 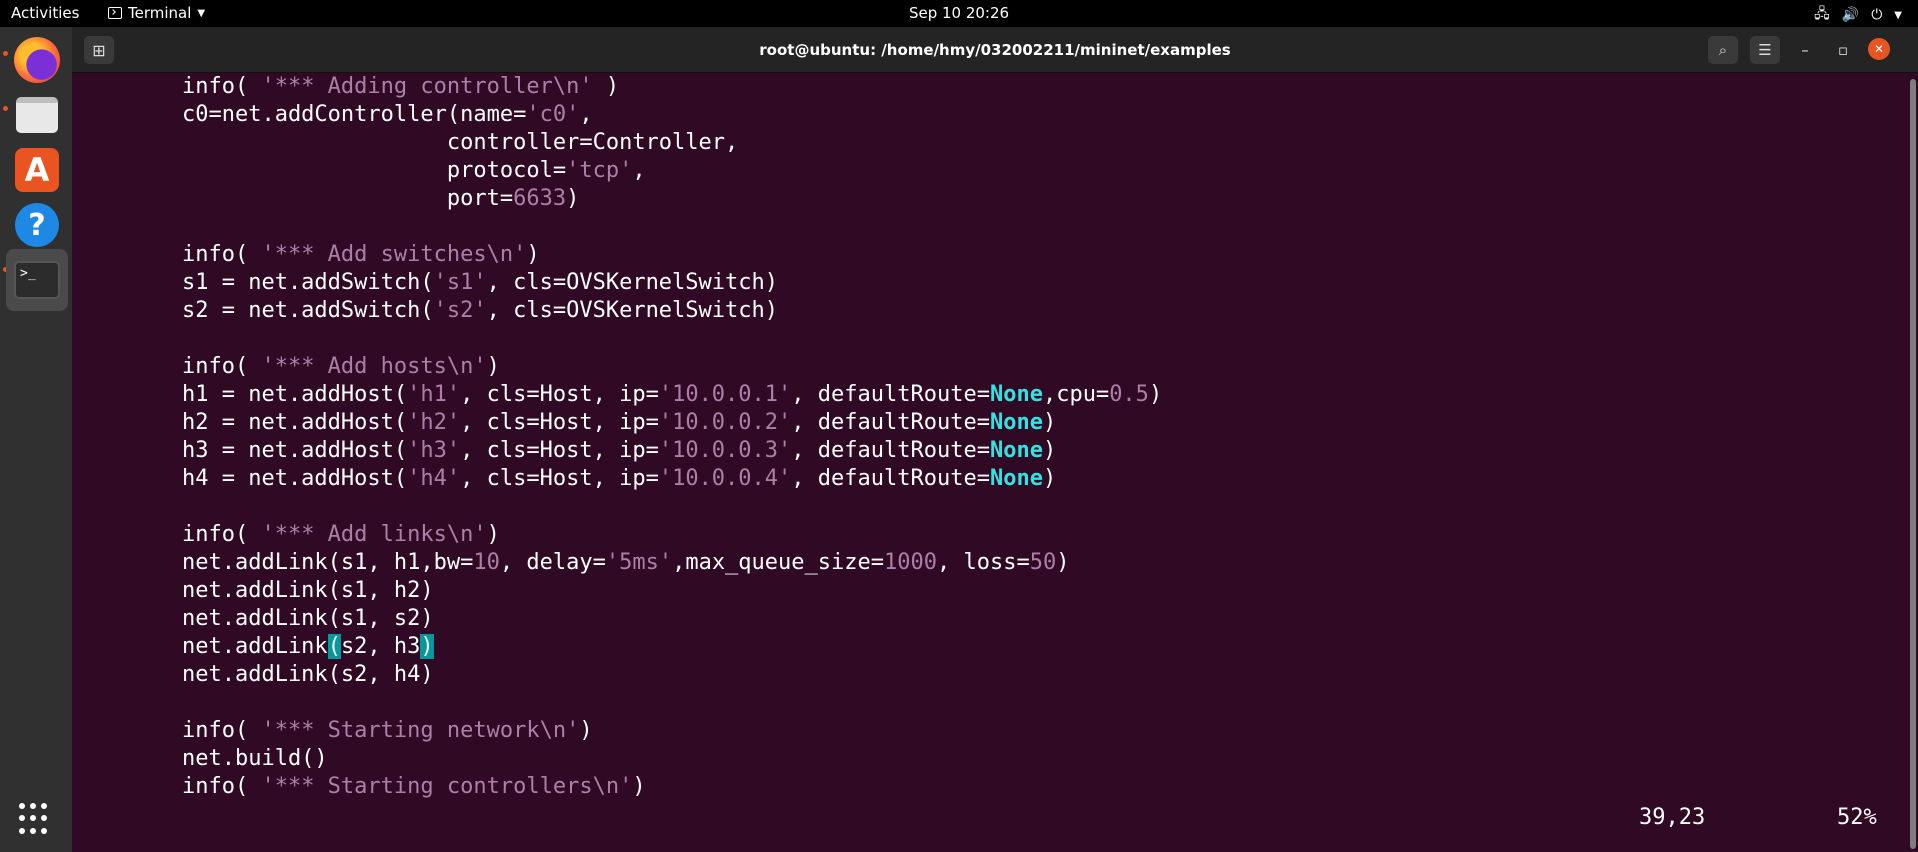 What do you see at coordinates (281, 282) in the screenshot?
I see `code-token: s1 = net.addSwitch(` at bounding box center [281, 282].